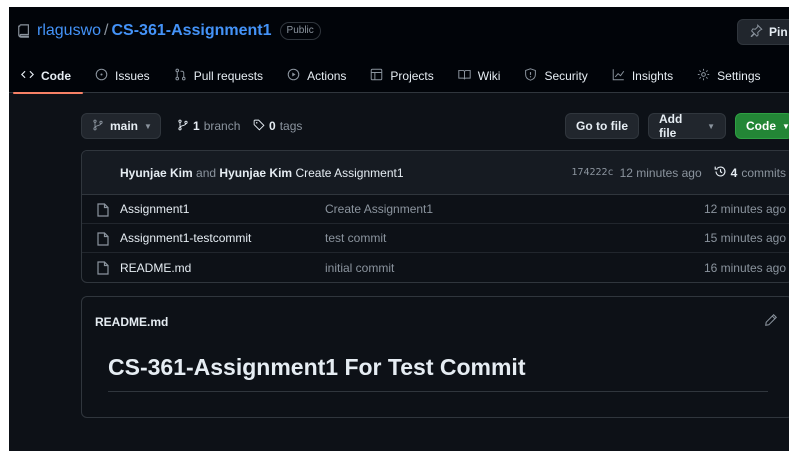 This screenshot has height=451, width=789. I want to click on tab-pull-requests: Pull requests, so click(218, 76).